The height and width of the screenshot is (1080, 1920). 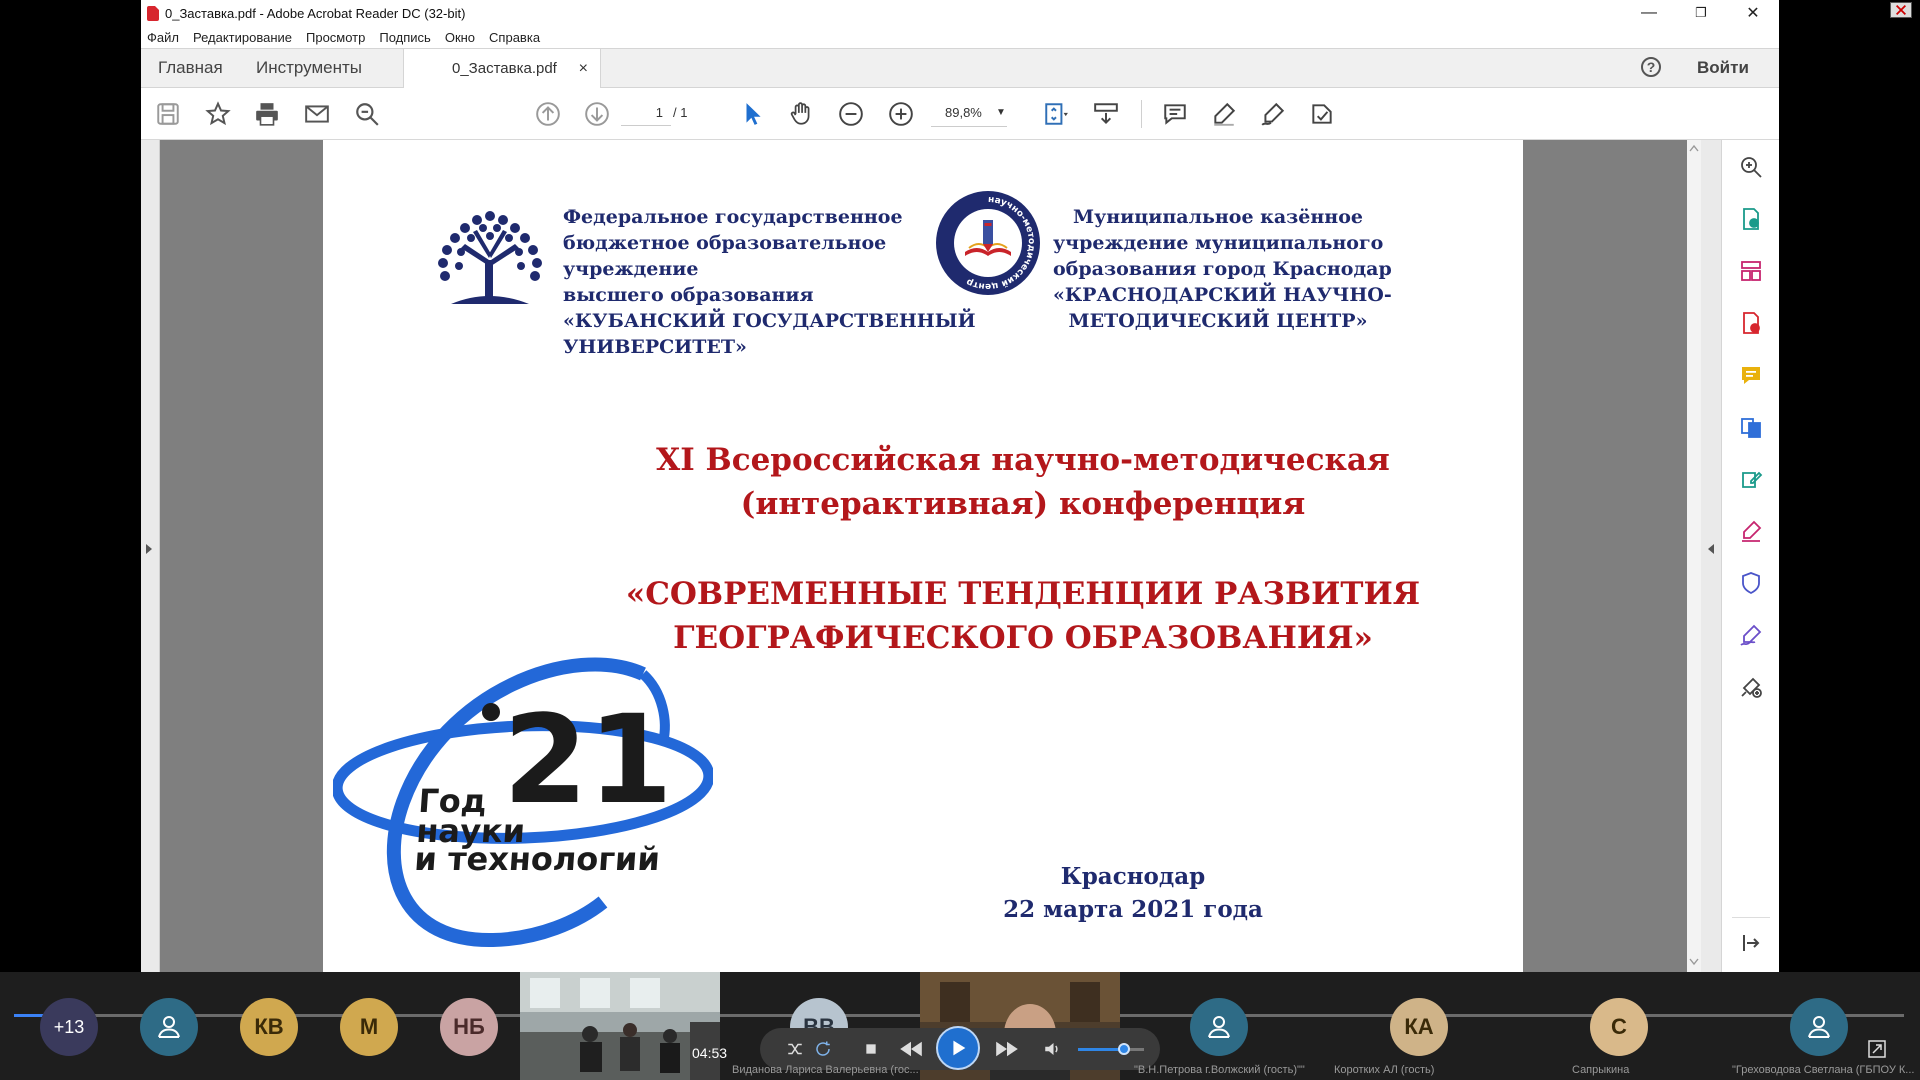 What do you see at coordinates (753, 114) in the screenshot?
I see `select-cursor-icon` at bounding box center [753, 114].